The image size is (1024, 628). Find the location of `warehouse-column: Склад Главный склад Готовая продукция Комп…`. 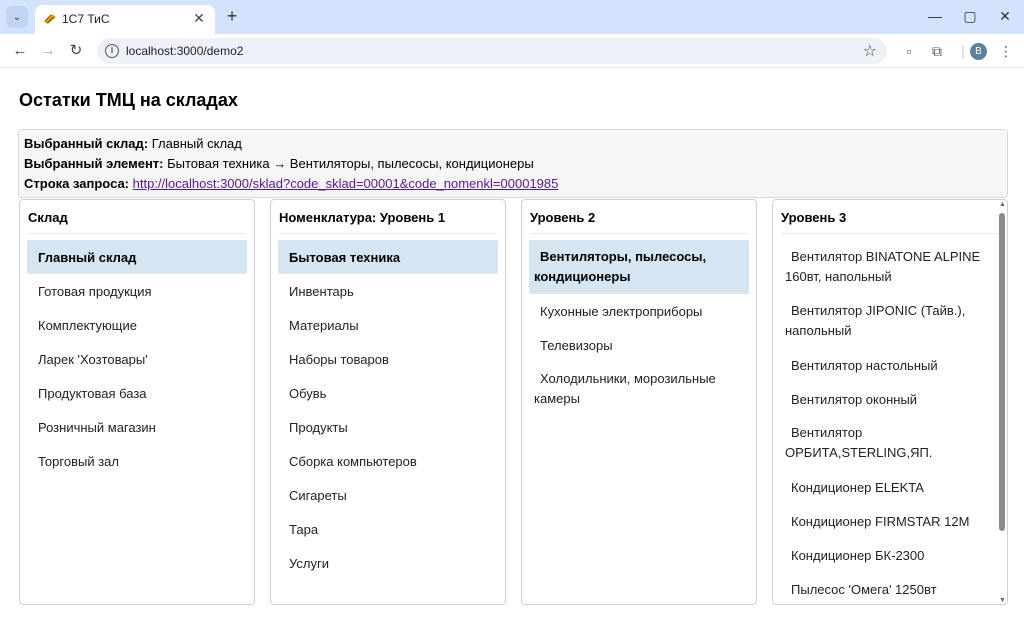

warehouse-column: Склад Главный склад Готовая продукция Комп… is located at coordinates (137, 402).